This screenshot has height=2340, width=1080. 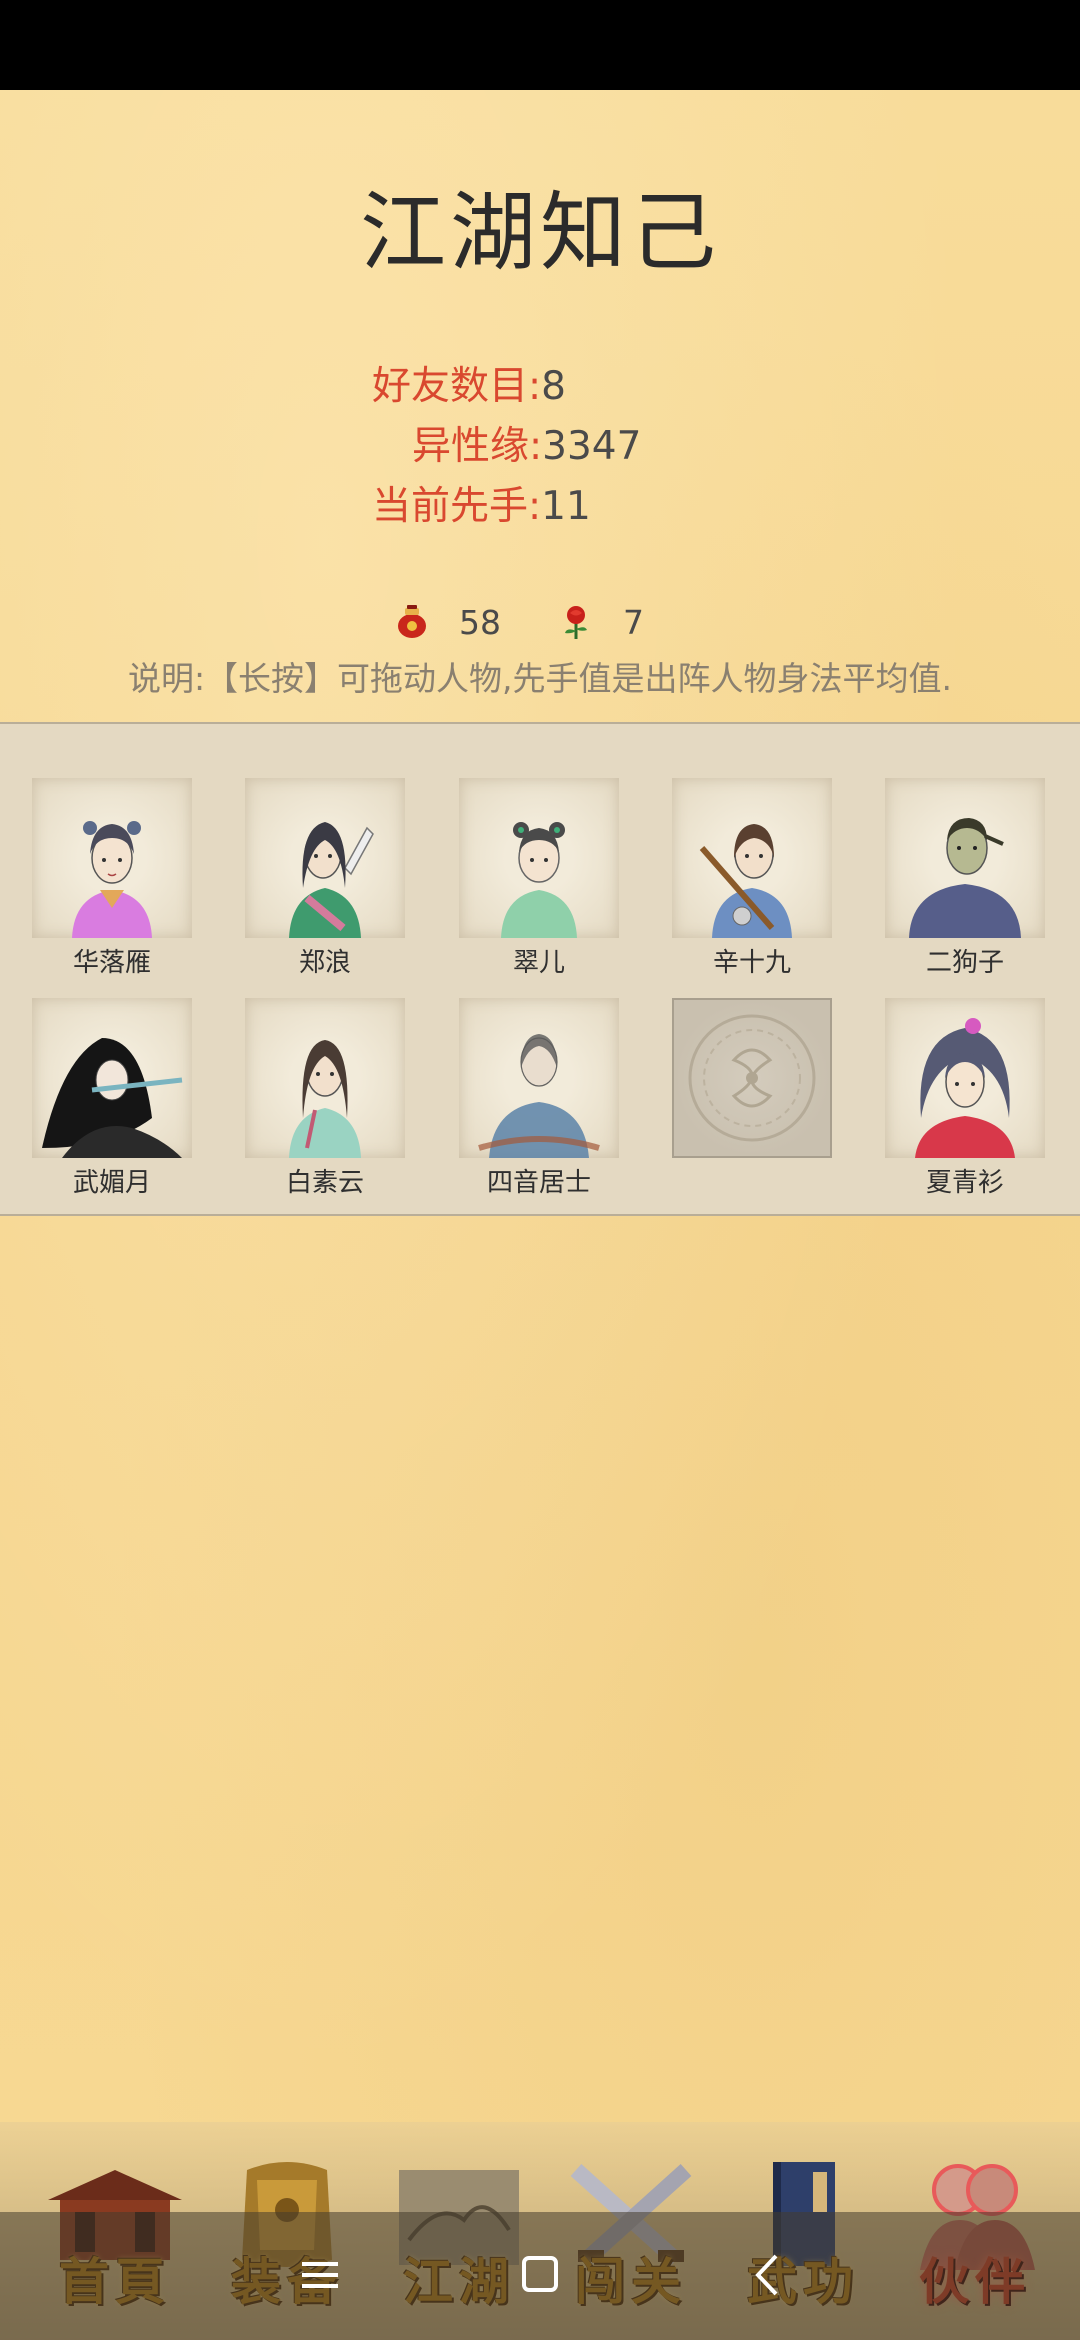 I want to click on stat-label: 当前先手:, so click(x=457, y=506).